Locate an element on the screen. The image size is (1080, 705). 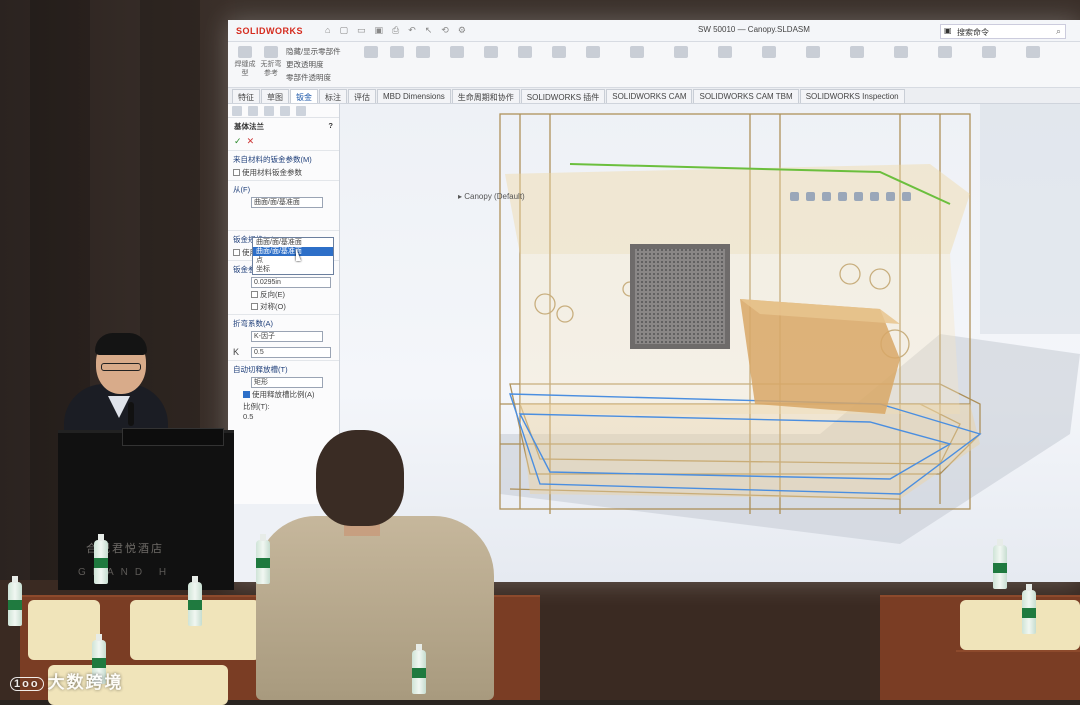
bend-type-select: K-因子 is located at coordinates (287, 336).